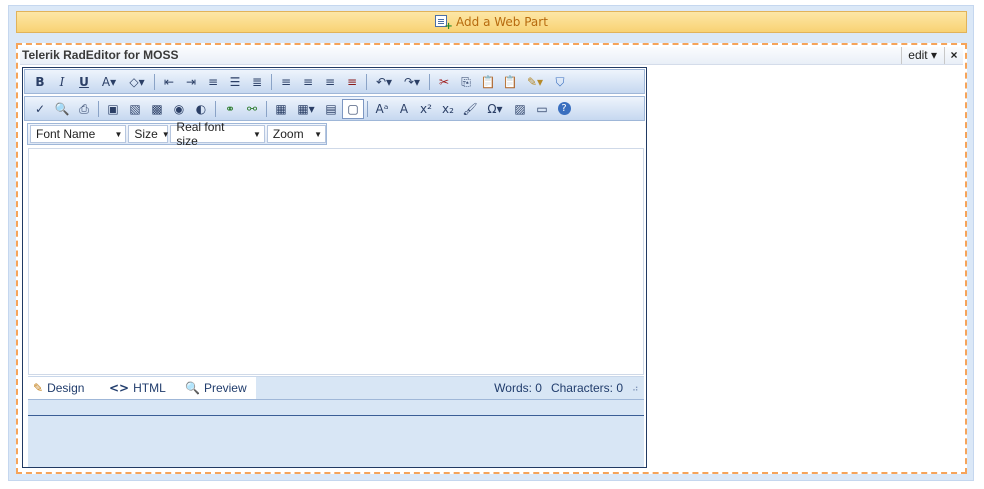 This screenshot has height=489, width=984. What do you see at coordinates (192, 388) in the screenshot?
I see `magnifier-icon: 🔍` at bounding box center [192, 388].